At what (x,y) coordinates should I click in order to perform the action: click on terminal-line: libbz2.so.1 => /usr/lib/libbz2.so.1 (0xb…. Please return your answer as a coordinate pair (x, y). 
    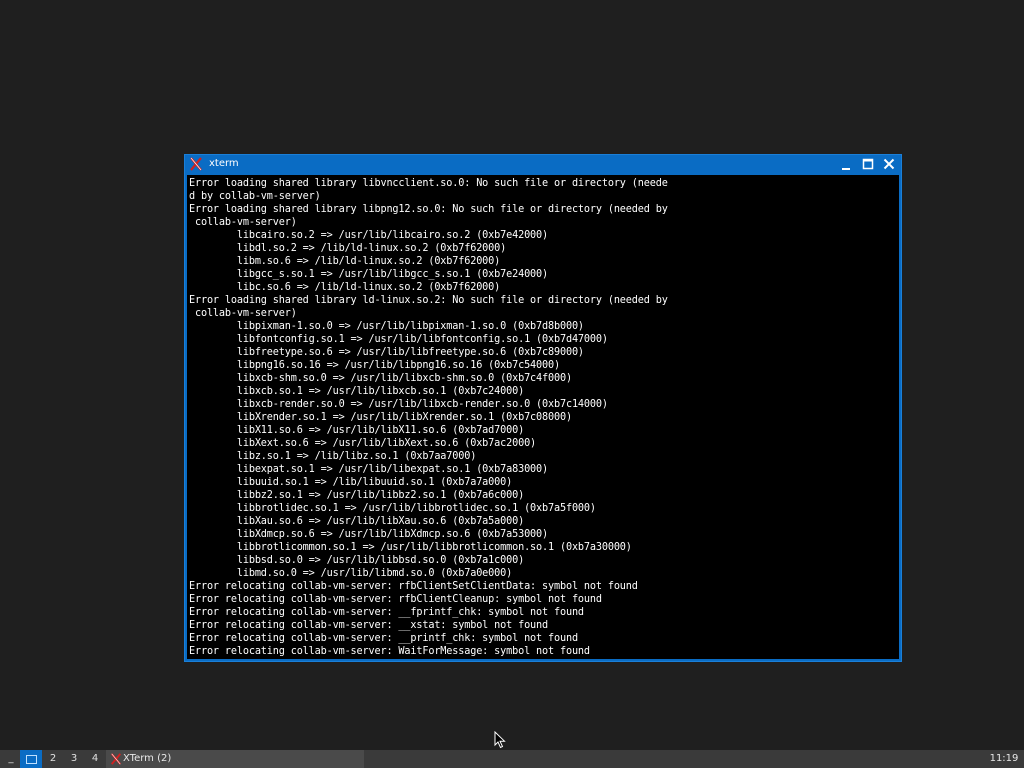
    Looking at the image, I should click on (357, 495).